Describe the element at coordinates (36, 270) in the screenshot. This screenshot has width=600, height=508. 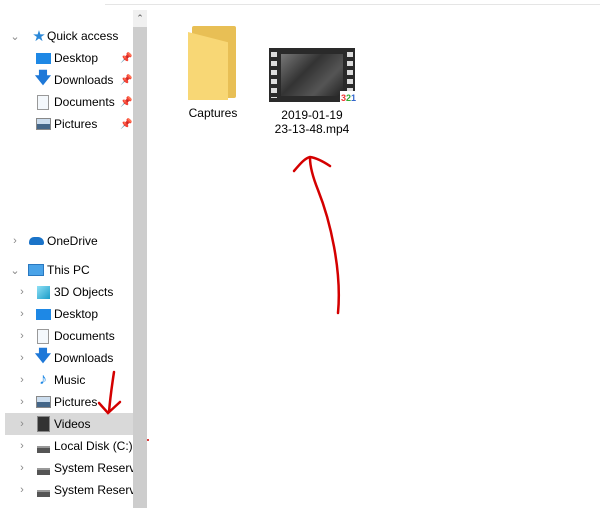
I see `computer-icon` at that location.